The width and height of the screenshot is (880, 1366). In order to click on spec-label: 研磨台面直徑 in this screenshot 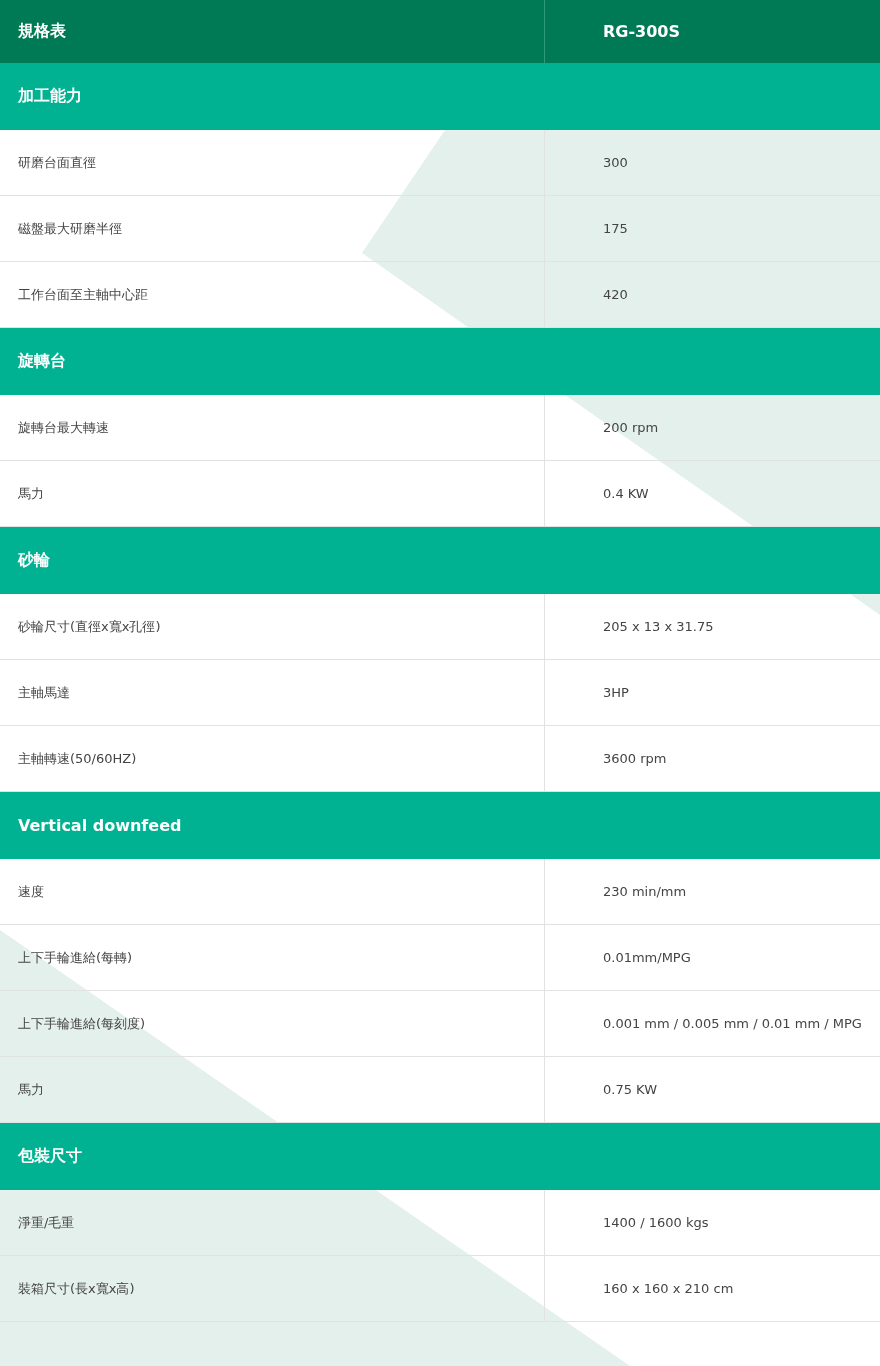, I will do `click(272, 162)`.